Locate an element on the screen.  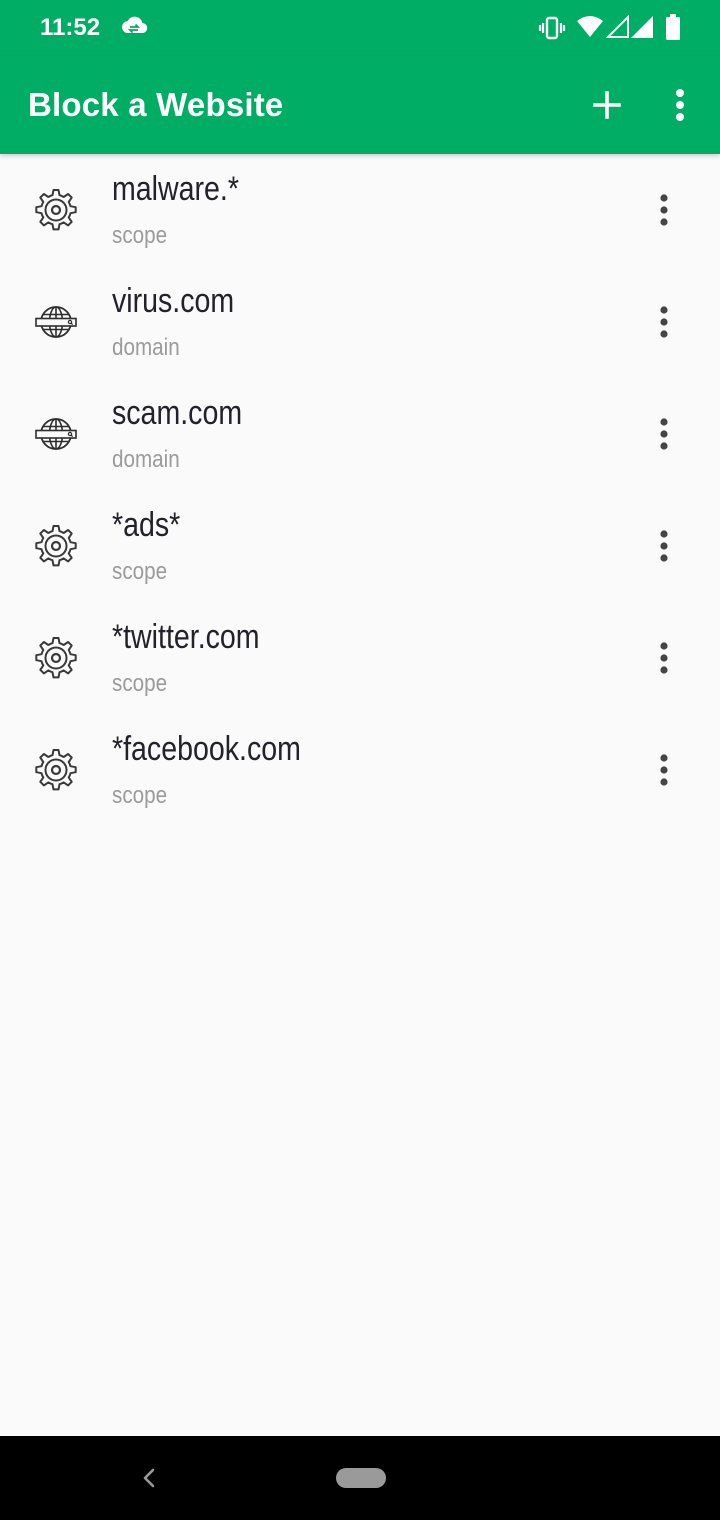
navigation-bar is located at coordinates (360, 1478).